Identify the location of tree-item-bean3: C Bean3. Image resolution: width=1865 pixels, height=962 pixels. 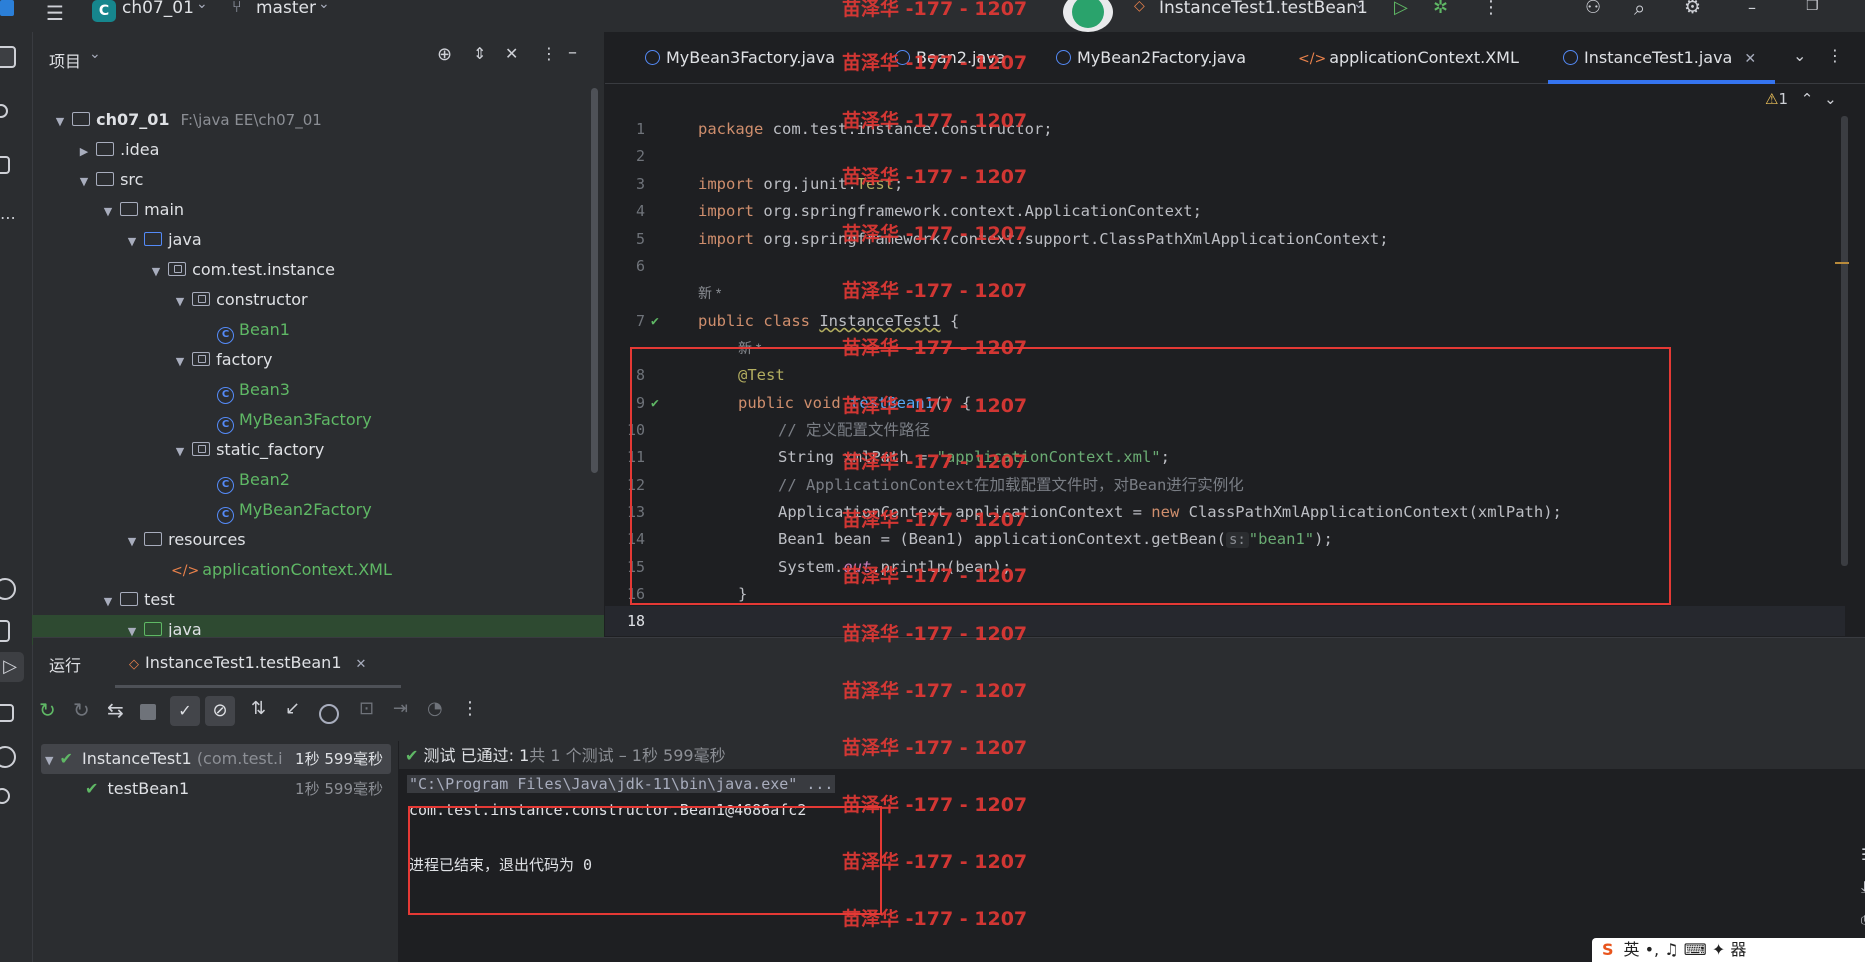
(253, 390).